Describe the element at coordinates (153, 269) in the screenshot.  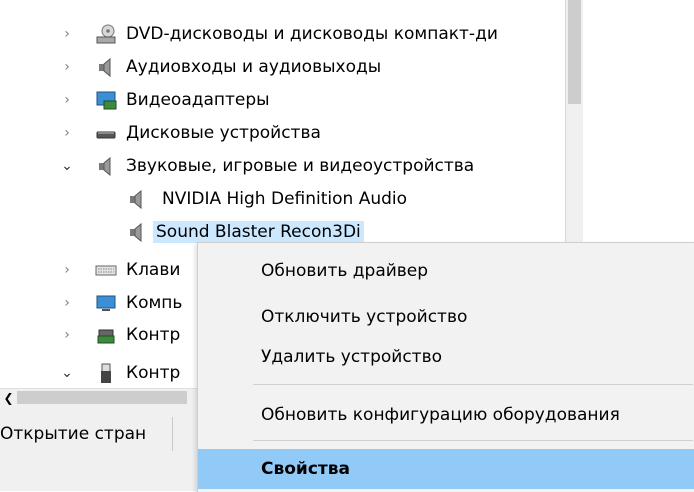
I see `tree-item-label: Клави` at that location.